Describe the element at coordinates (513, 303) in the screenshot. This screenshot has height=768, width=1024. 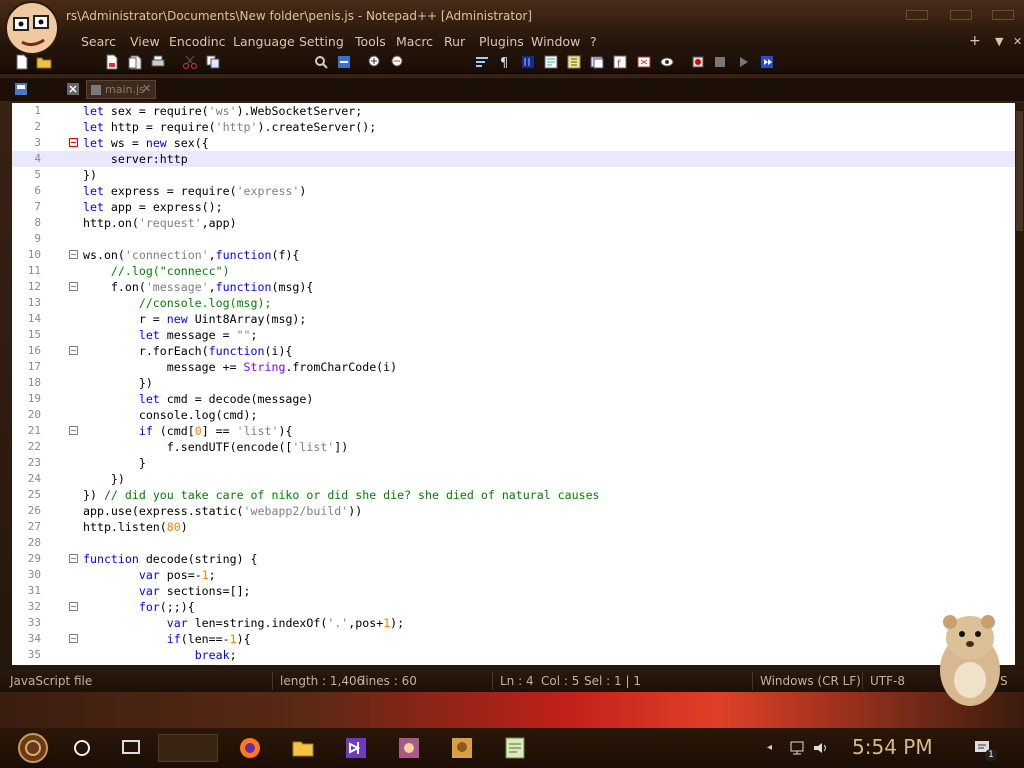
I see `code-line: 13 //console.log(msg);` at that location.